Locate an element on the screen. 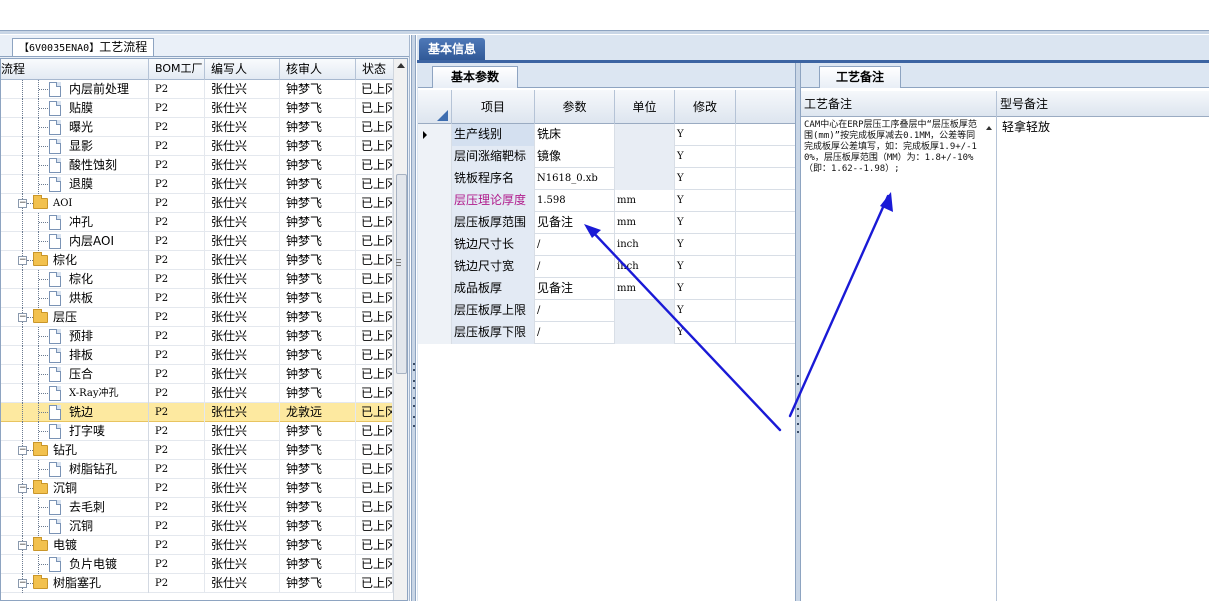 The width and height of the screenshot is (1209, 601). tree-row: − AOI P2张仕兴钟梦飞已上冈 is located at coordinates (197, 203).